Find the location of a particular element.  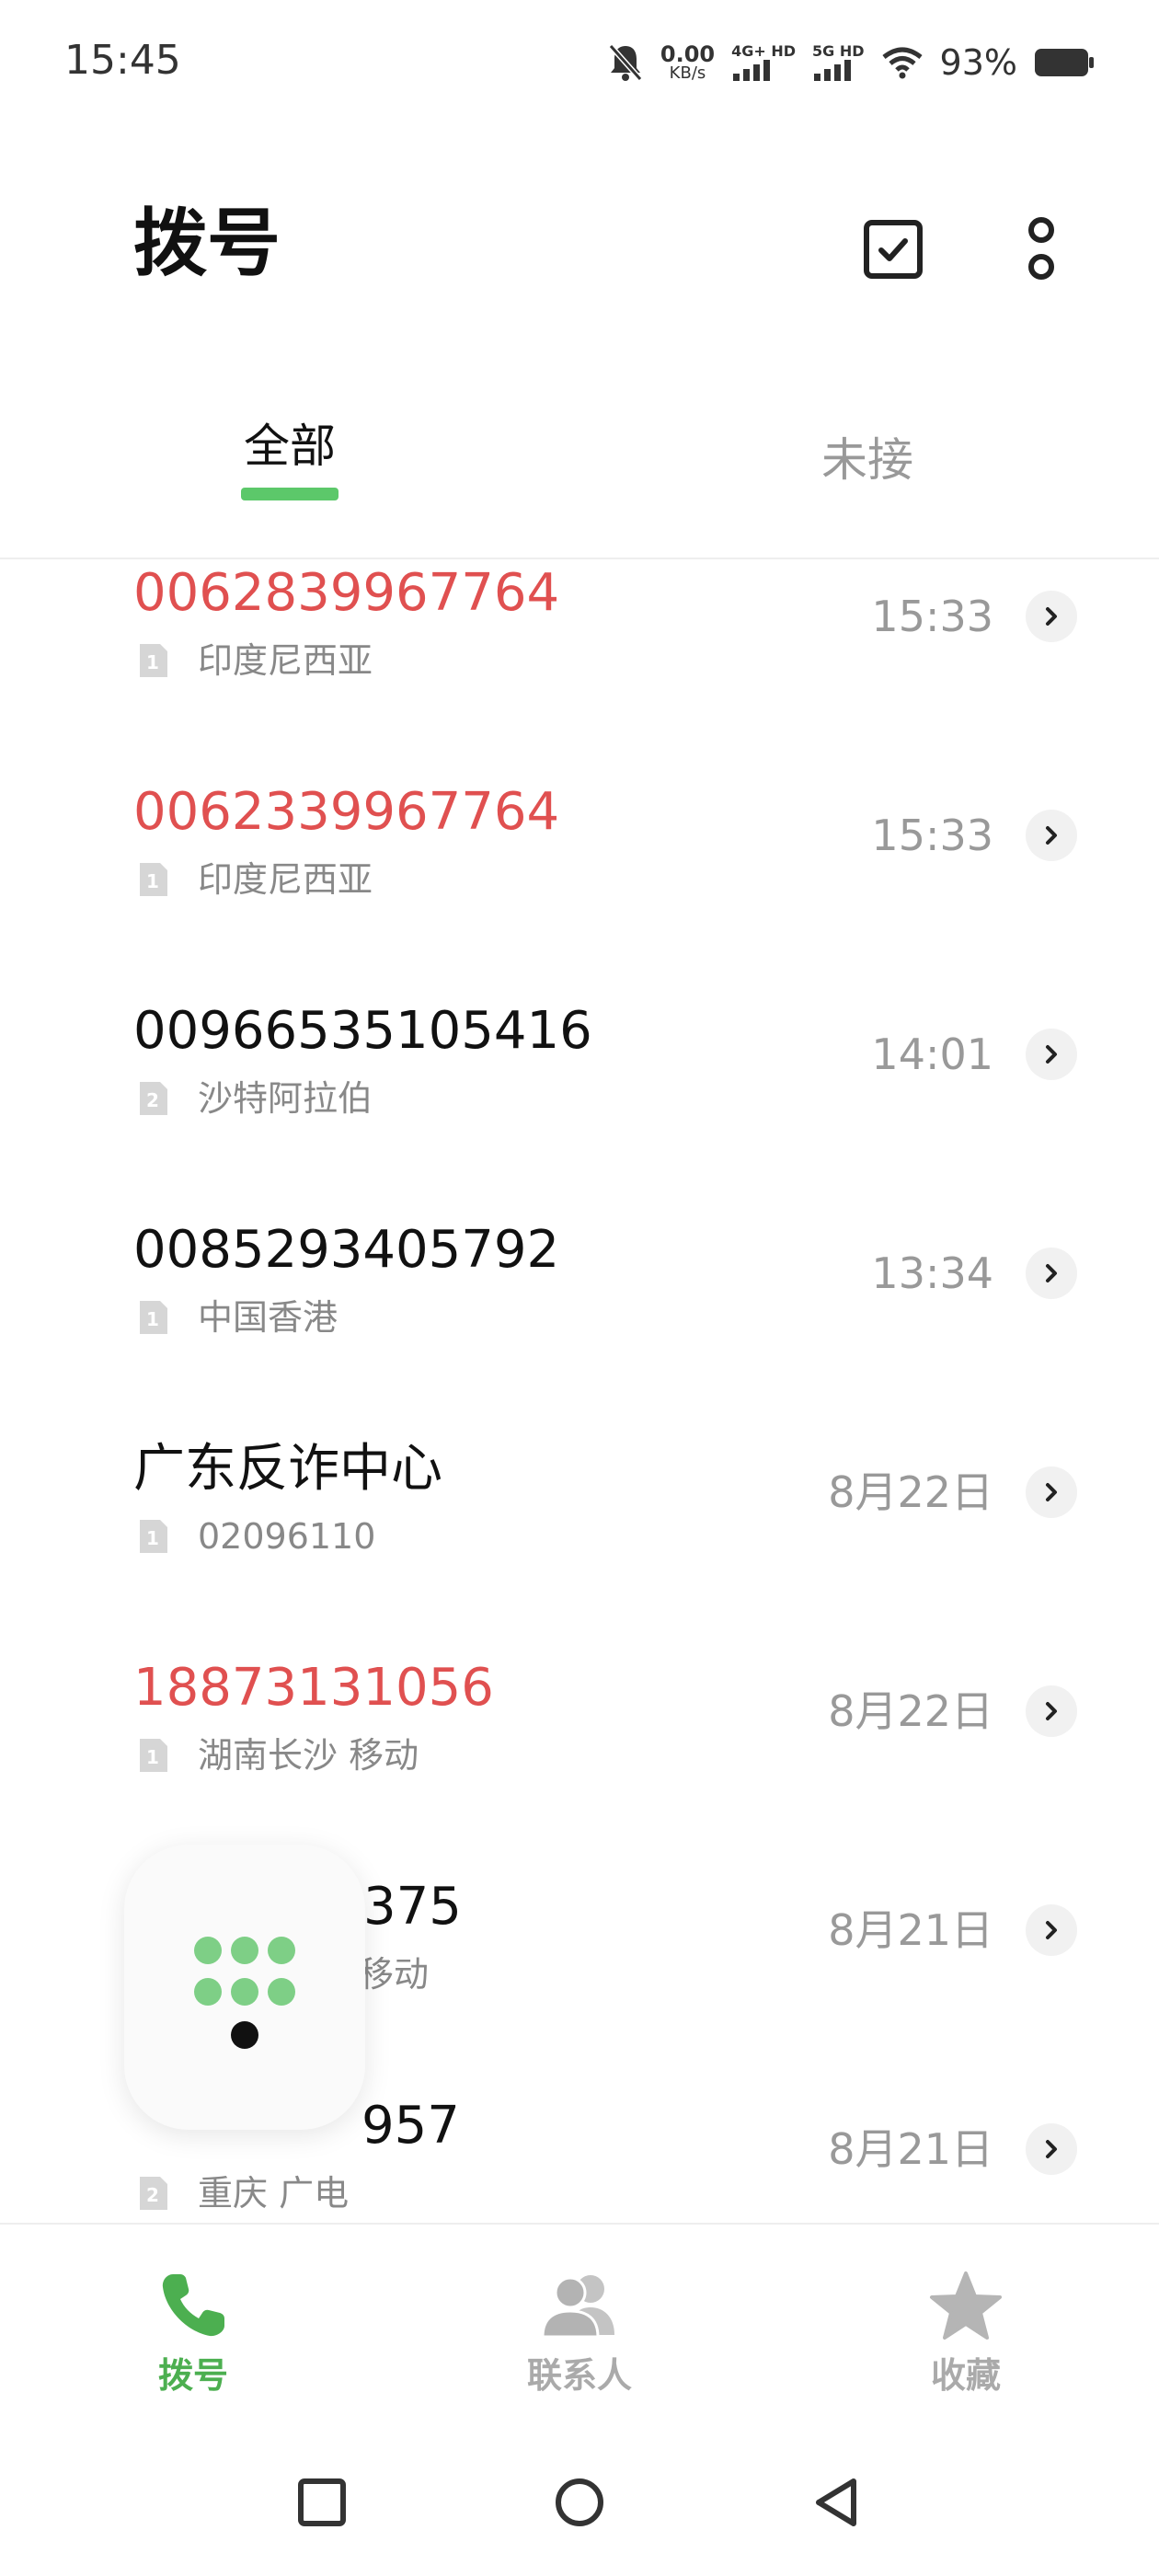

sim2-signal: 5G HD is located at coordinates (838, 62).